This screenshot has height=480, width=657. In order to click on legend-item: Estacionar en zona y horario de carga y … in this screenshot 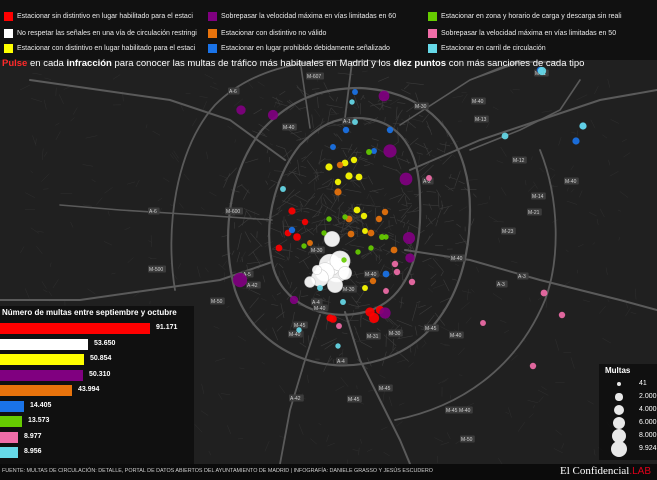, I will do `click(540, 16)`.